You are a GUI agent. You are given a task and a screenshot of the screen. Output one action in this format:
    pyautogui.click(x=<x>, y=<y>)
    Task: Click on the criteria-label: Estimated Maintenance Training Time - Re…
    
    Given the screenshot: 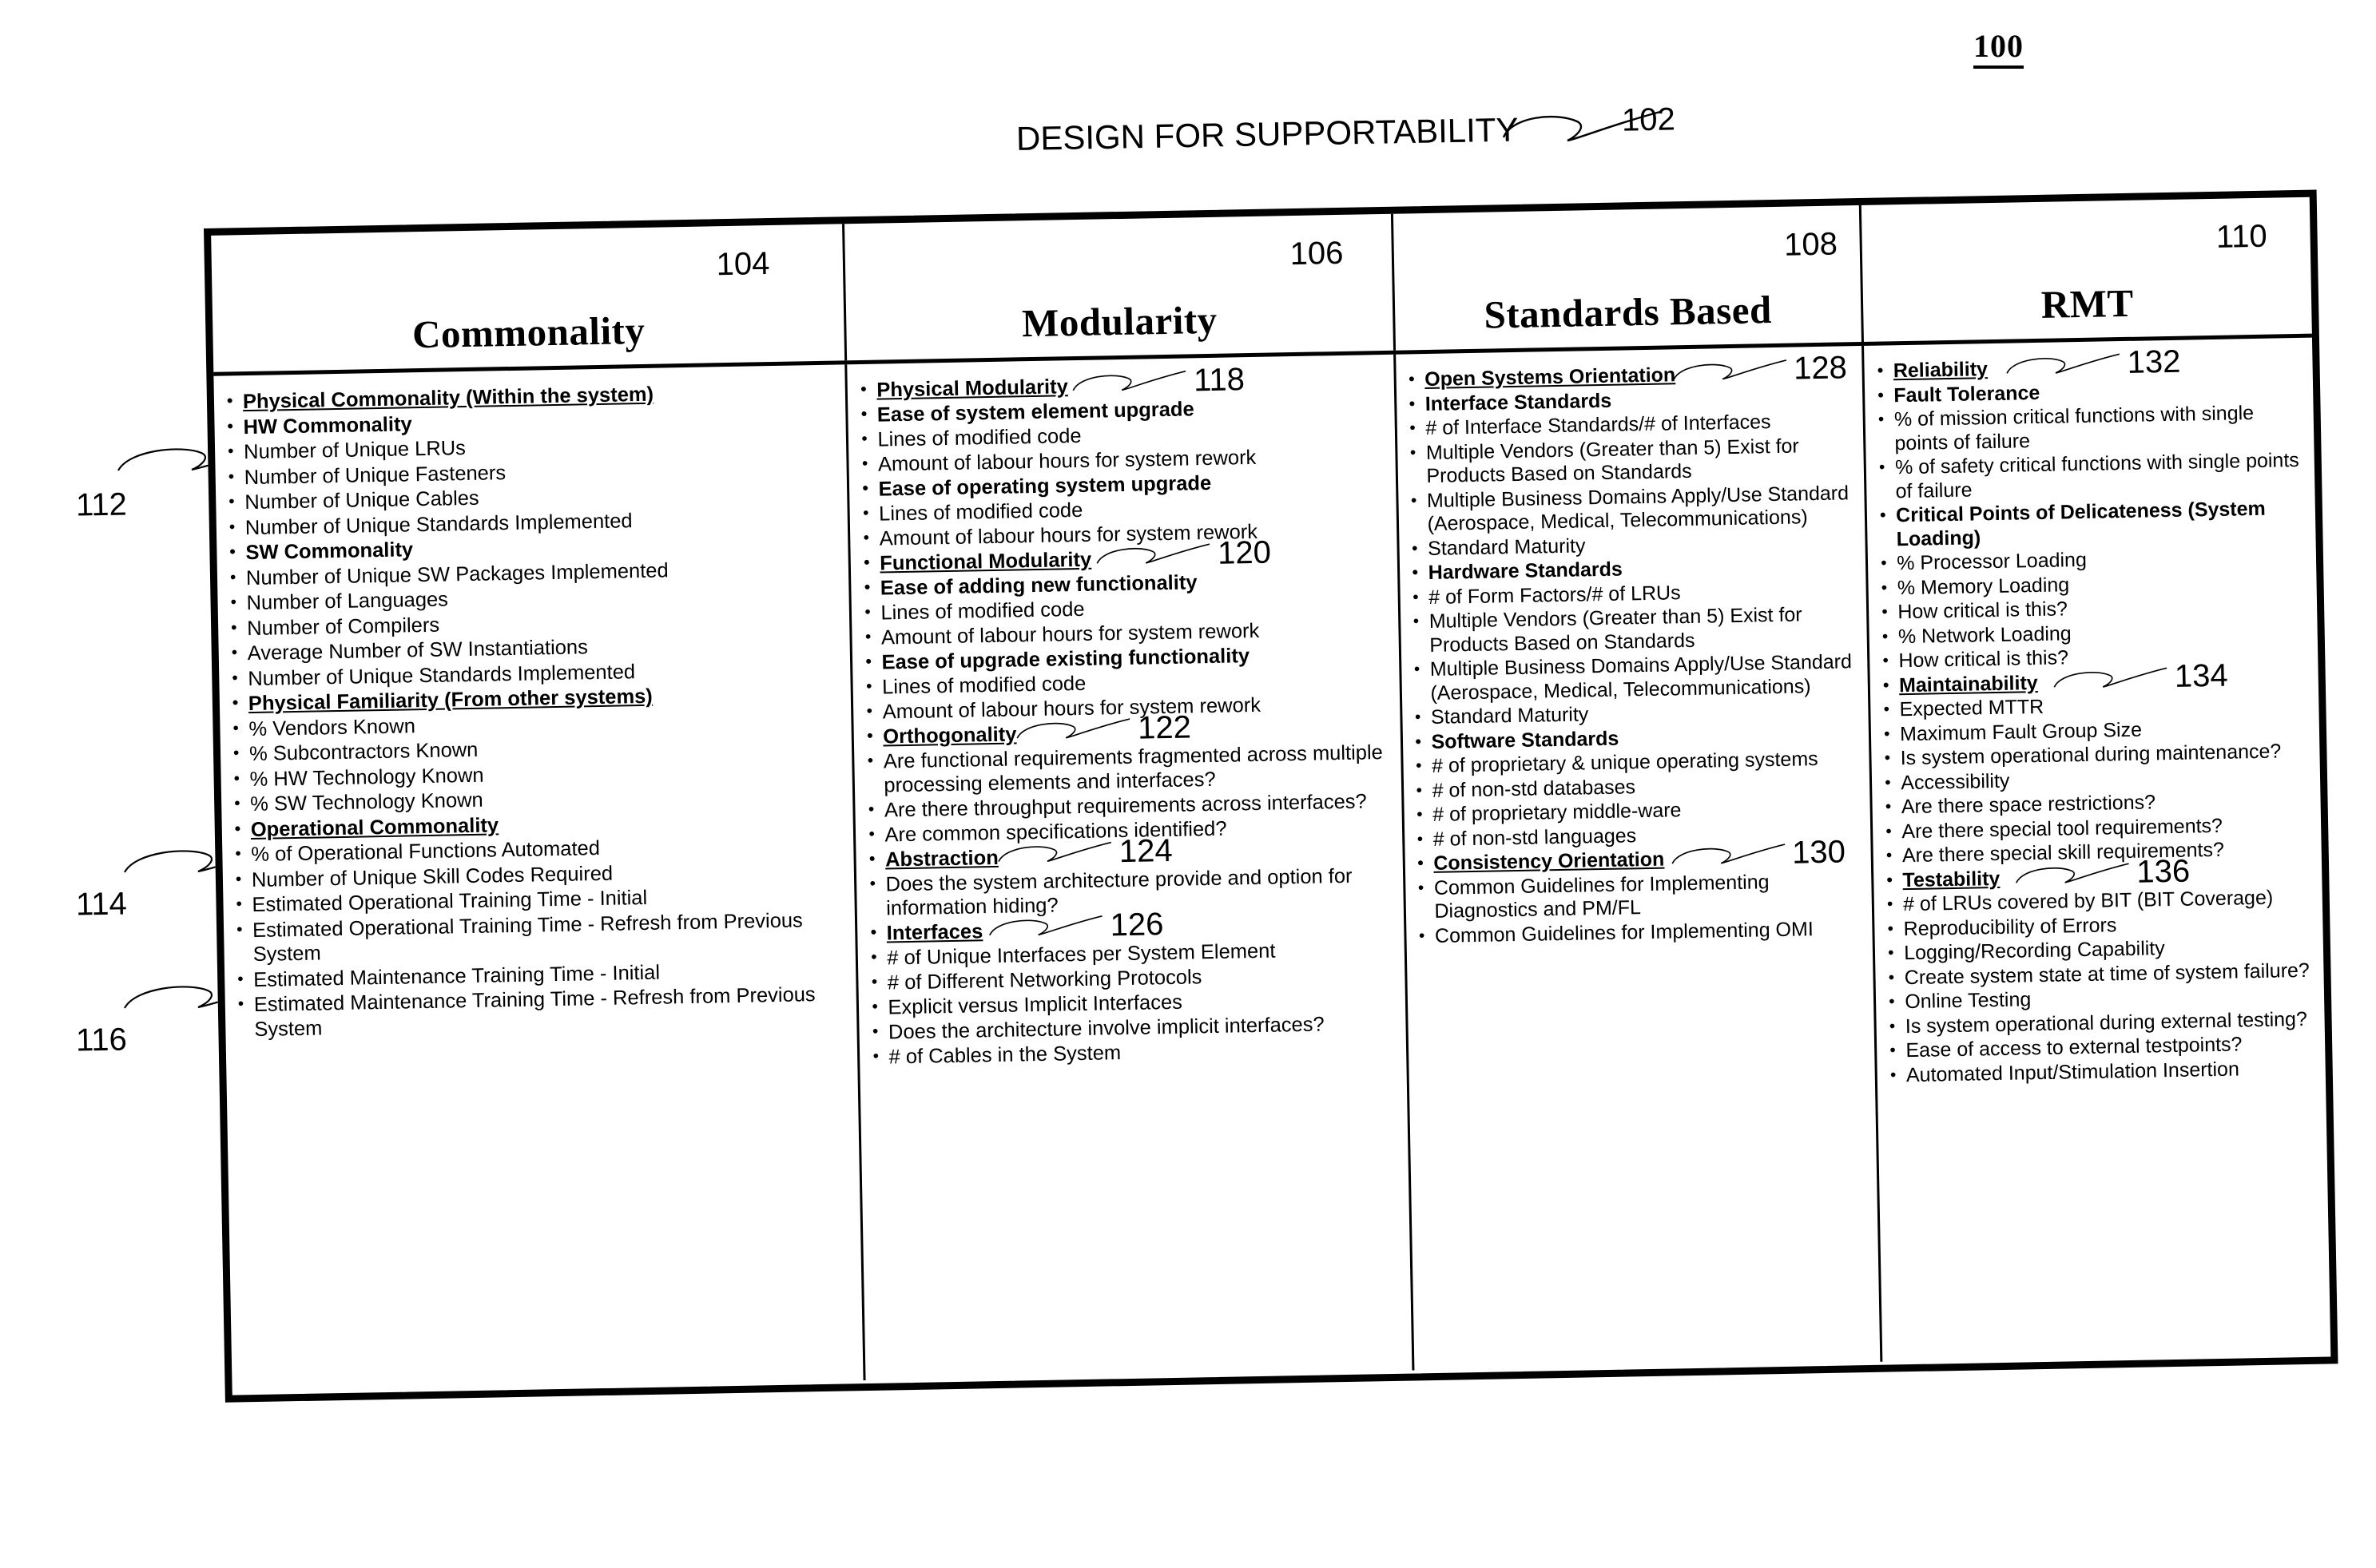 What is the action you would take?
    pyautogui.click(x=534, y=1012)
    